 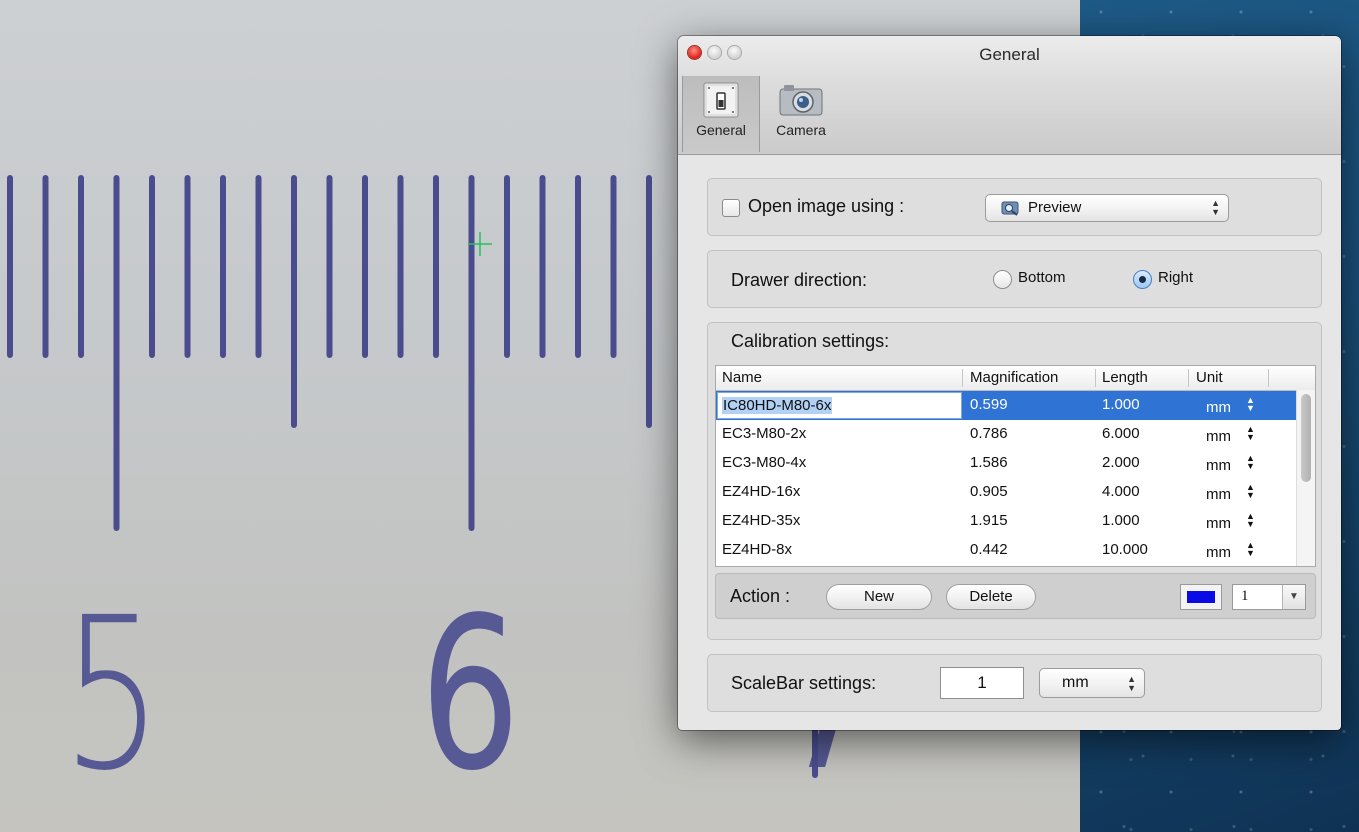 I want to click on calibration-title: Calibration settings:, so click(x=810, y=341).